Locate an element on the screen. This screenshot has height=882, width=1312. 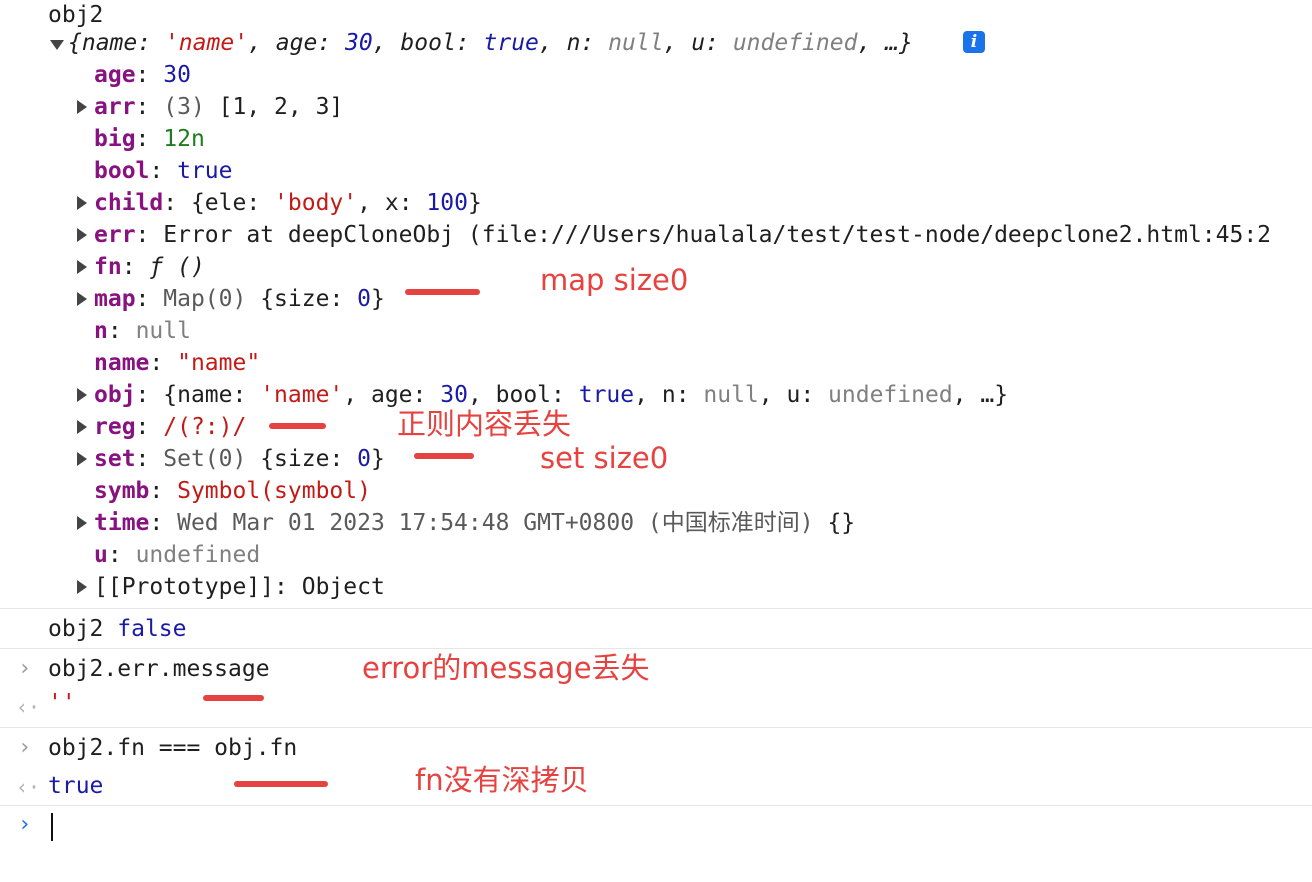
console-result: '' is located at coordinates (62, 703).